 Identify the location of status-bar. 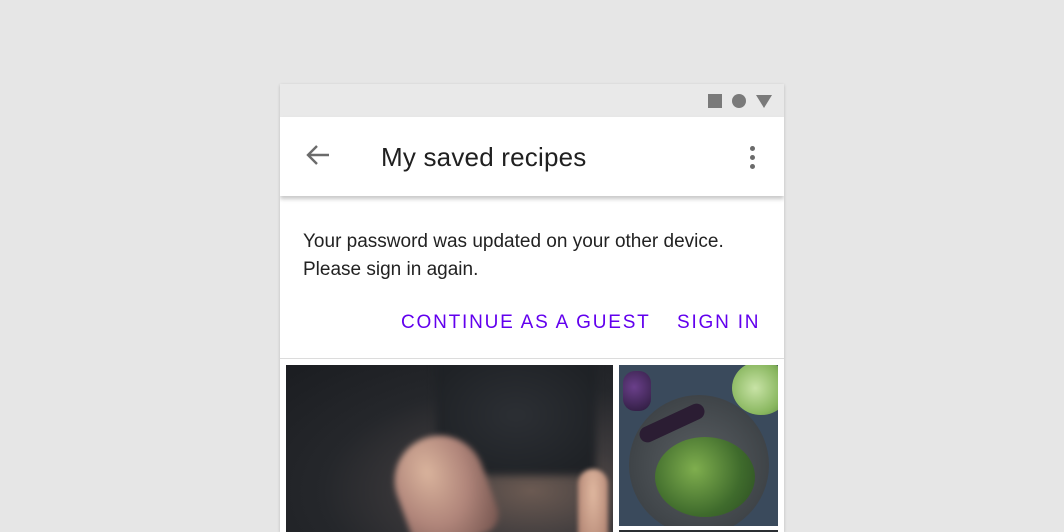
(532, 100).